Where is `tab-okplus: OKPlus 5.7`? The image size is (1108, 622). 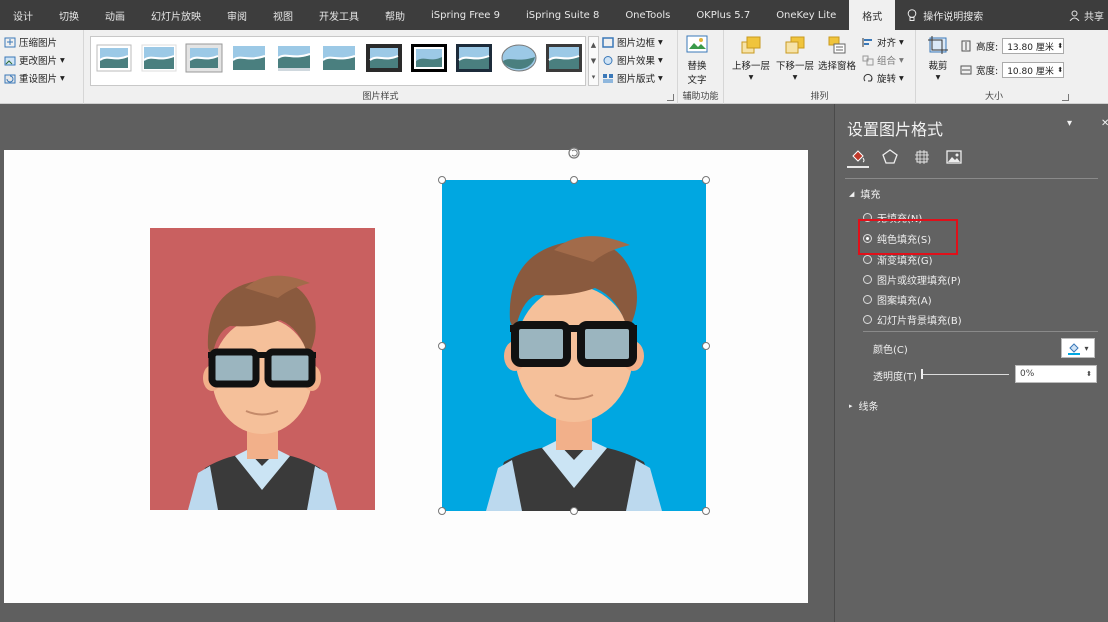 tab-okplus: OKPlus 5.7 is located at coordinates (723, 15).